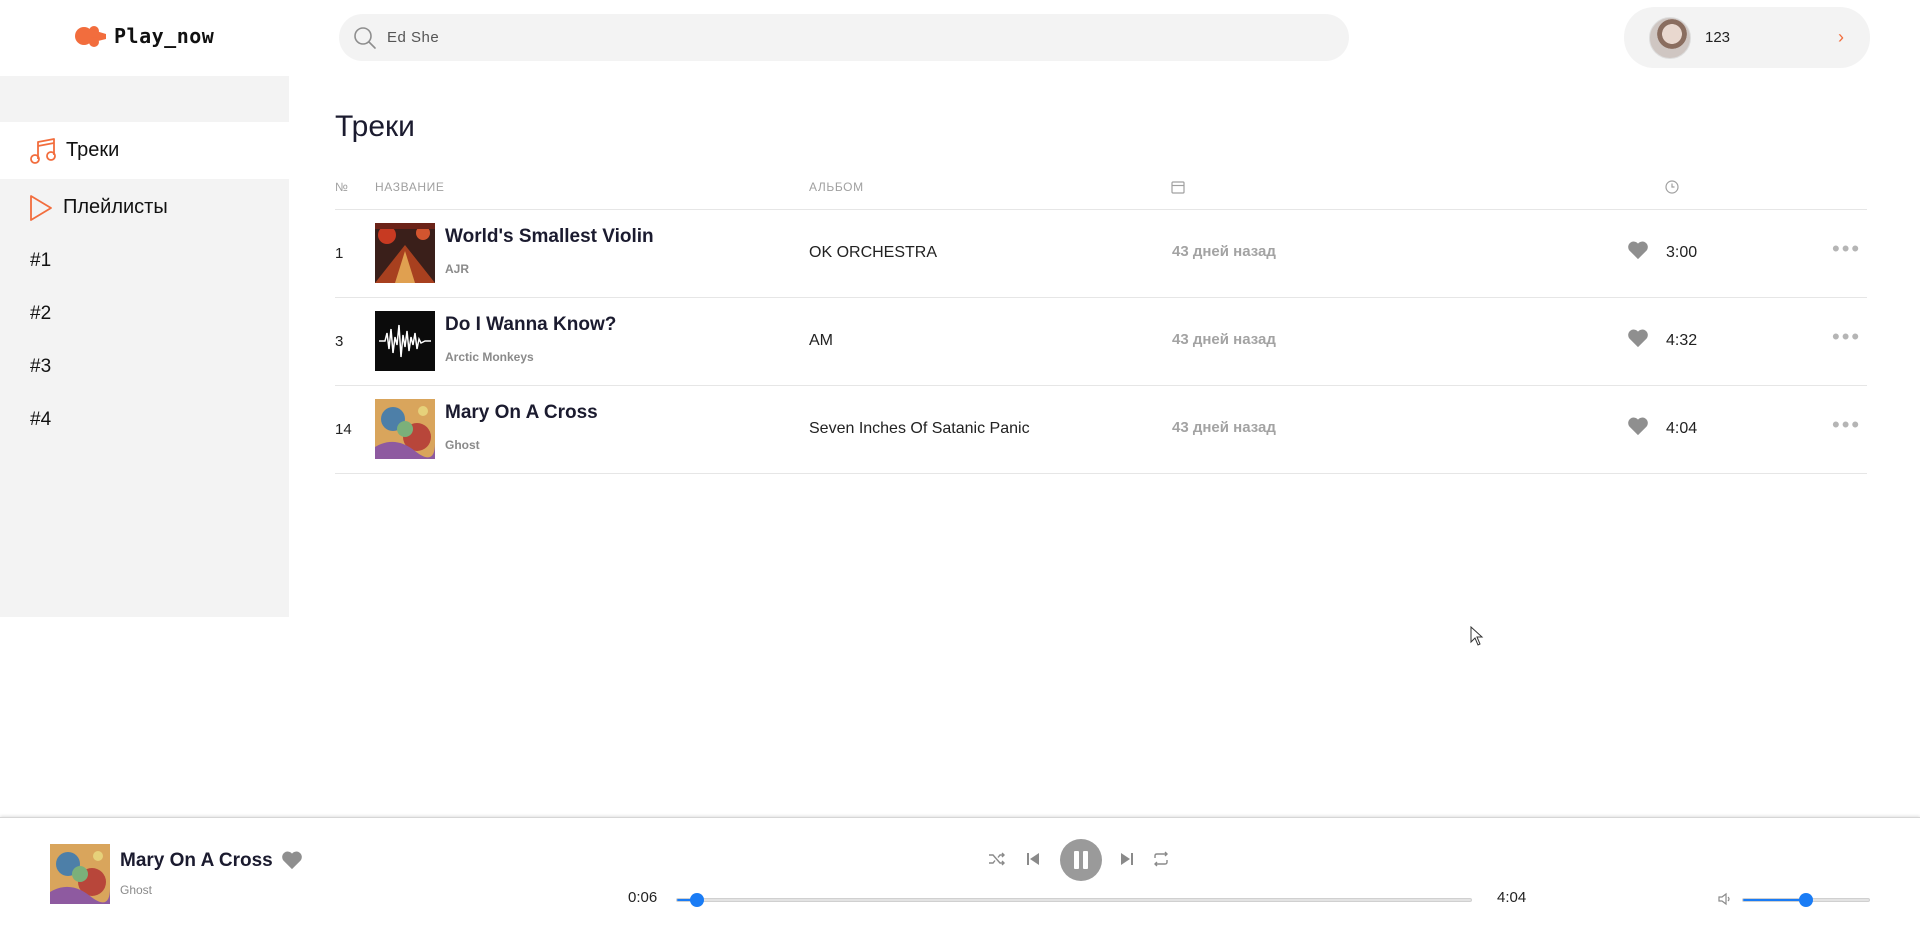 This screenshot has height=928, width=1920. I want to click on mouse-cursor-icon, so click(1477, 636).